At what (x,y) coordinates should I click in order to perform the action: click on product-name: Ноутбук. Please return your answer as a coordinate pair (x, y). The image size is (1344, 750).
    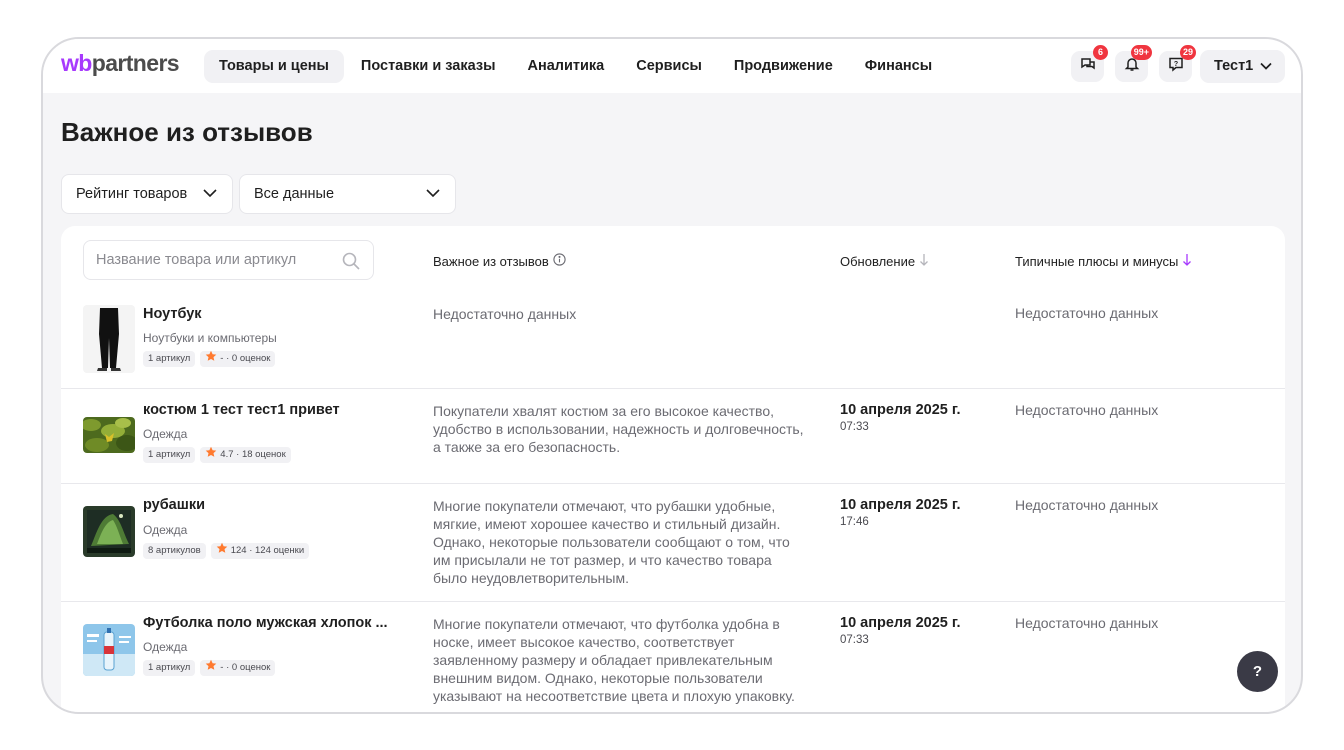
    Looking at the image, I should click on (172, 314).